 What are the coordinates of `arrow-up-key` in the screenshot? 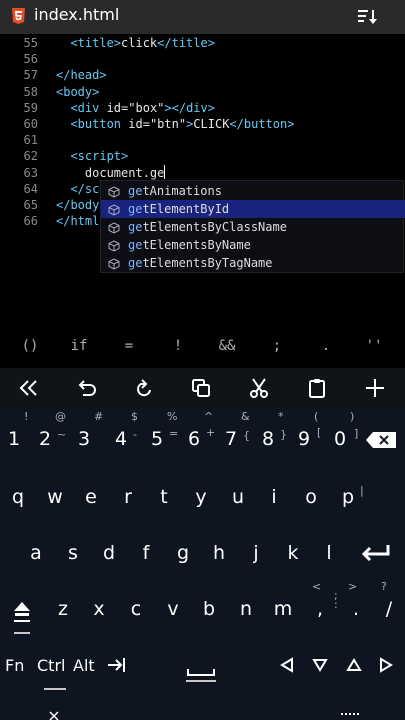 It's located at (354, 665).